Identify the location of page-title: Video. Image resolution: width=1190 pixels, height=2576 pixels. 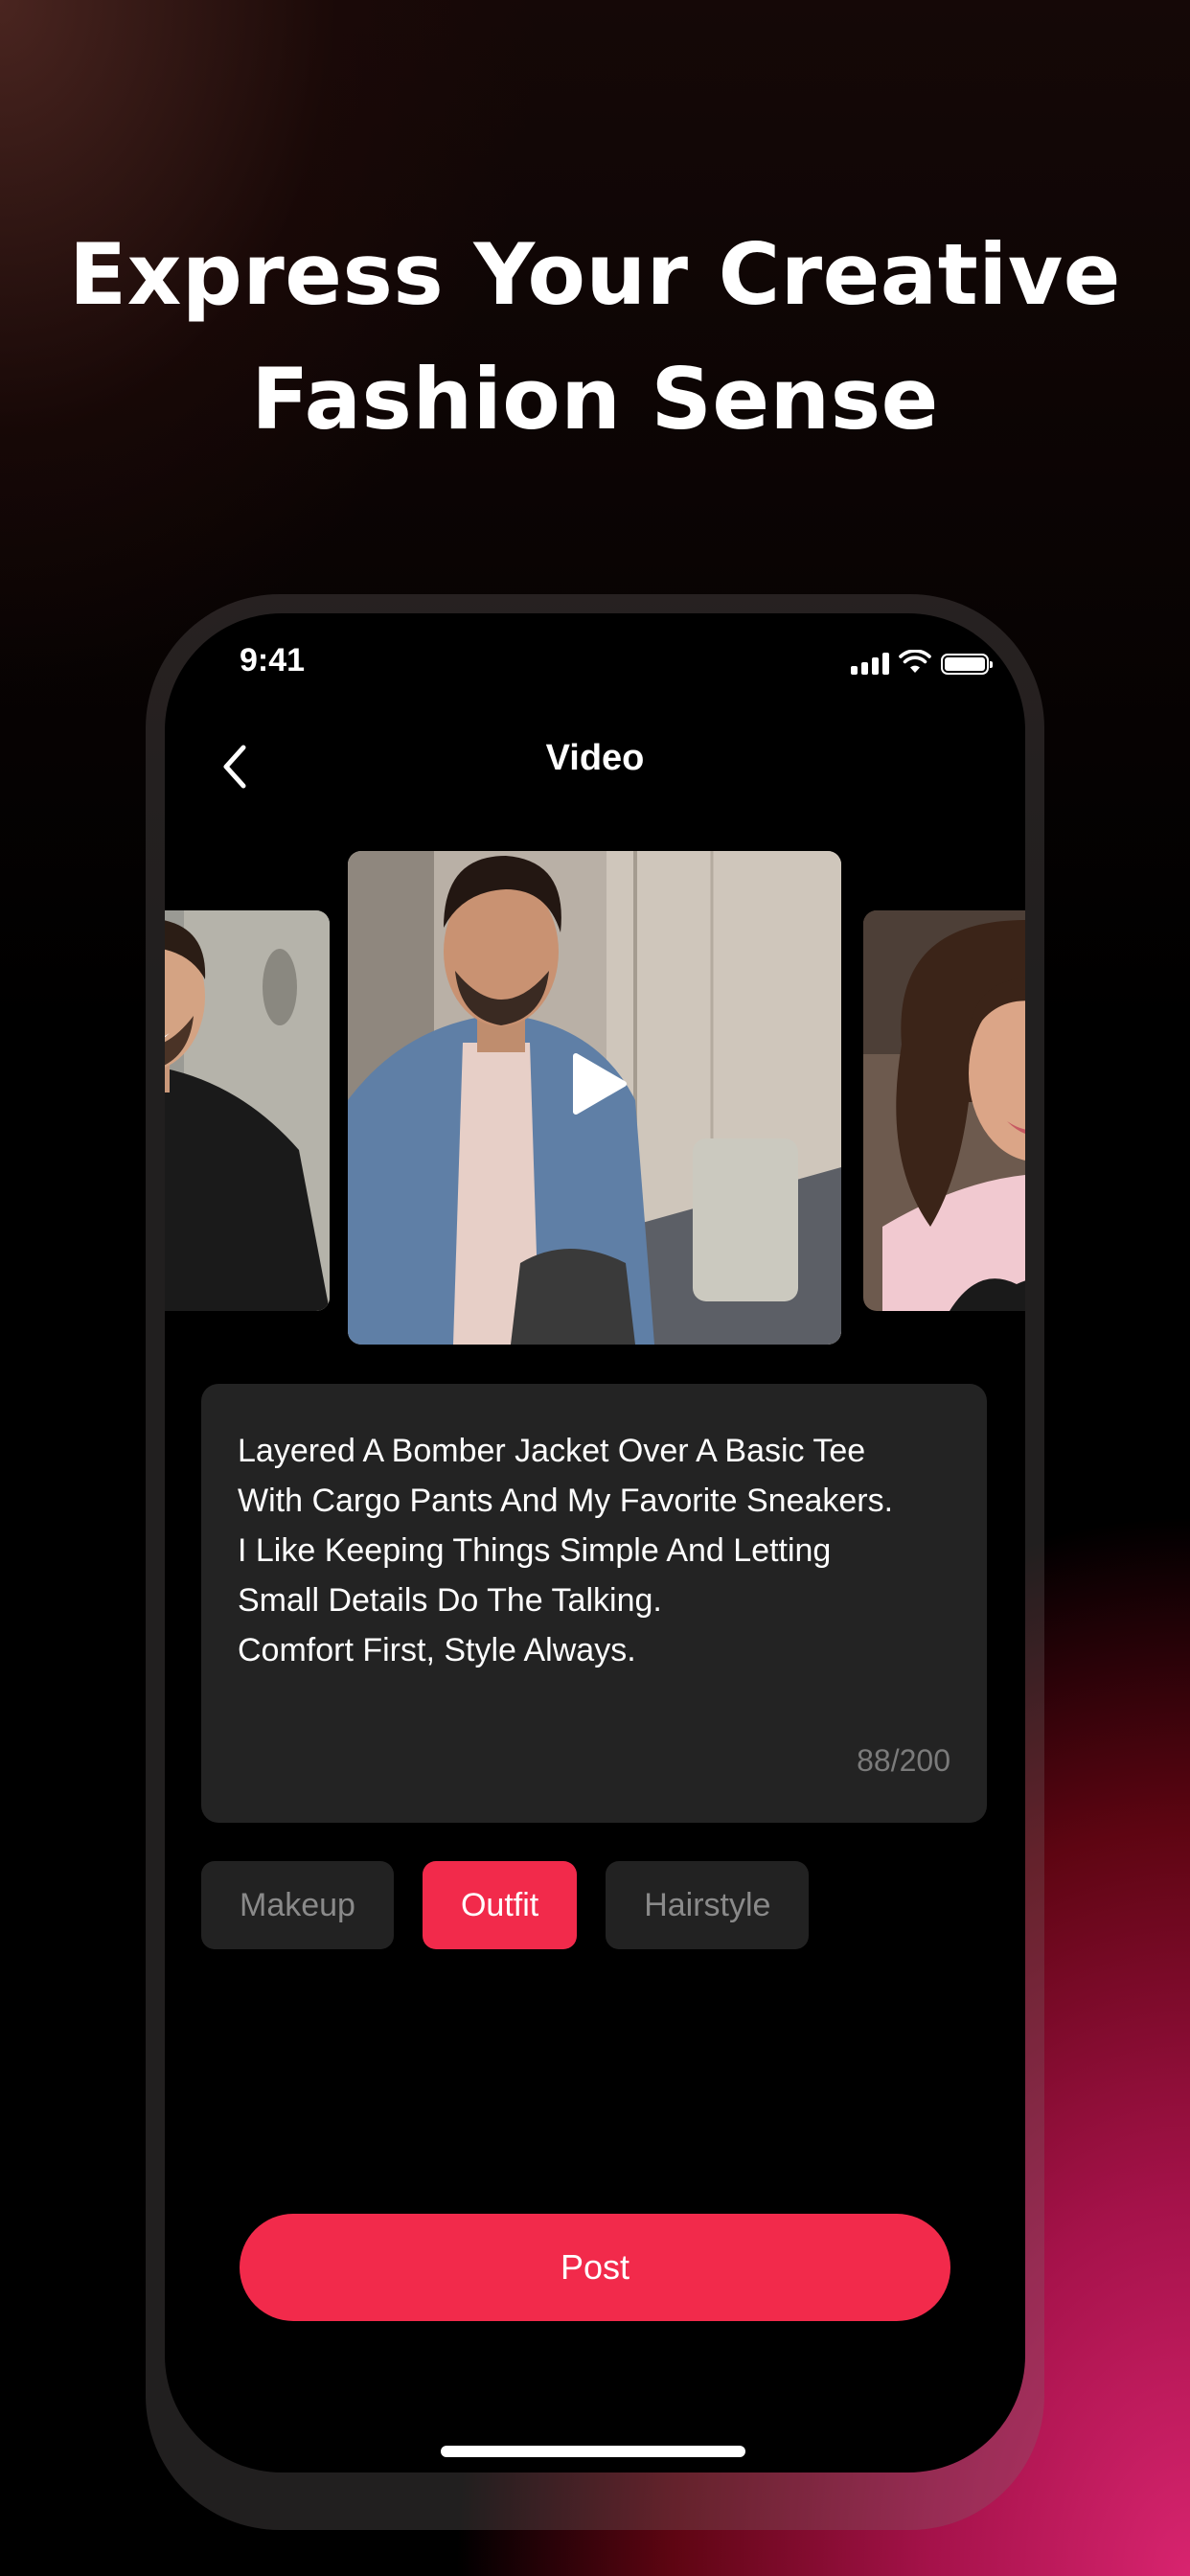
(595, 758).